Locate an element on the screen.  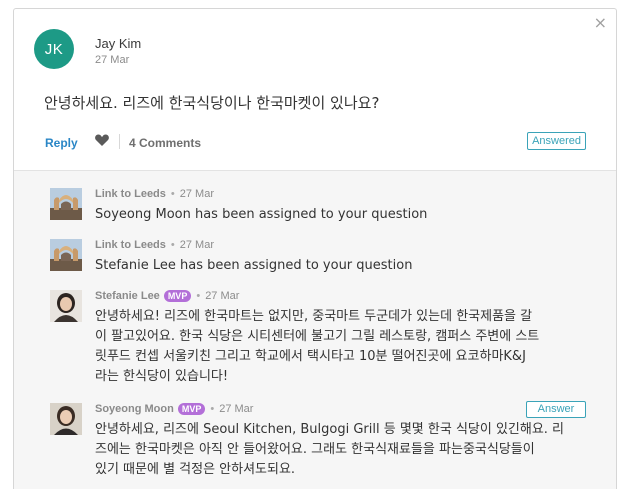
answered-badge: Answered is located at coordinates (556, 141).